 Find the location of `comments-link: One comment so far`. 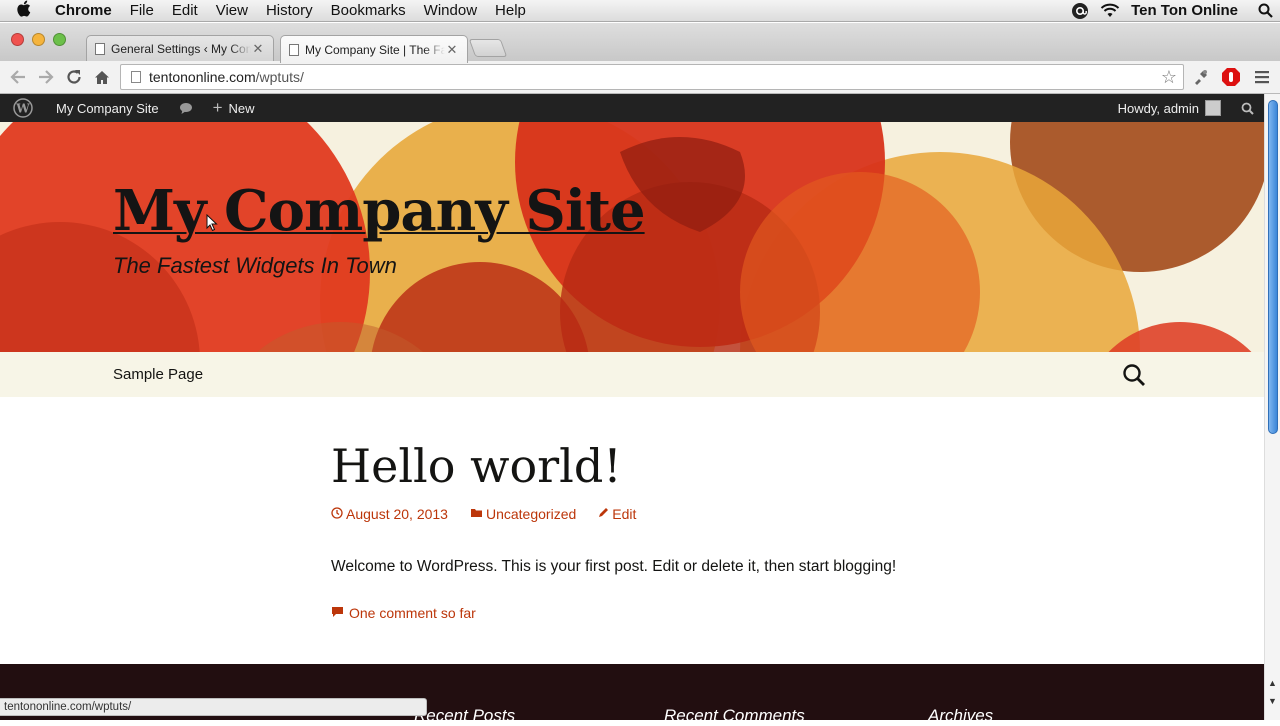

comments-link: One comment so far is located at coordinates (403, 613).